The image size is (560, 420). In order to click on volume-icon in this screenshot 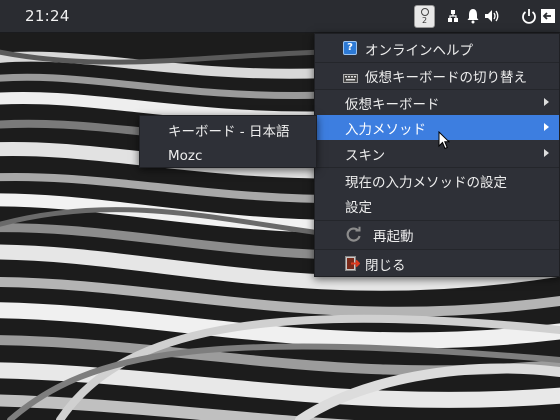, I will do `click(492, 18)`.